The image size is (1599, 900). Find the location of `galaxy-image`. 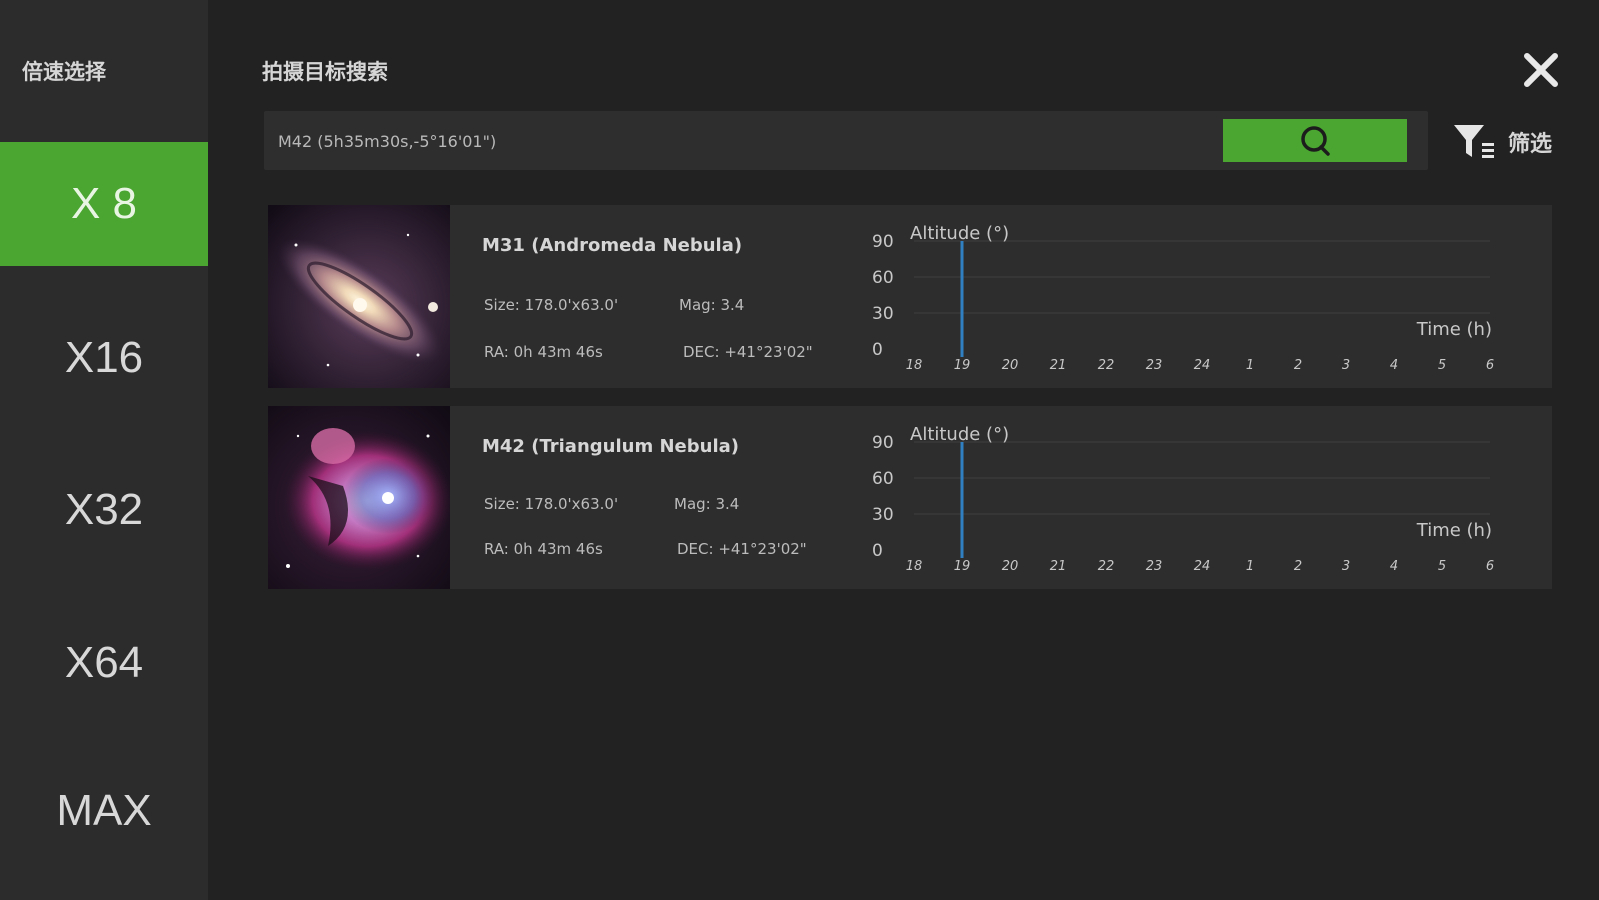

galaxy-image is located at coordinates (359, 296).